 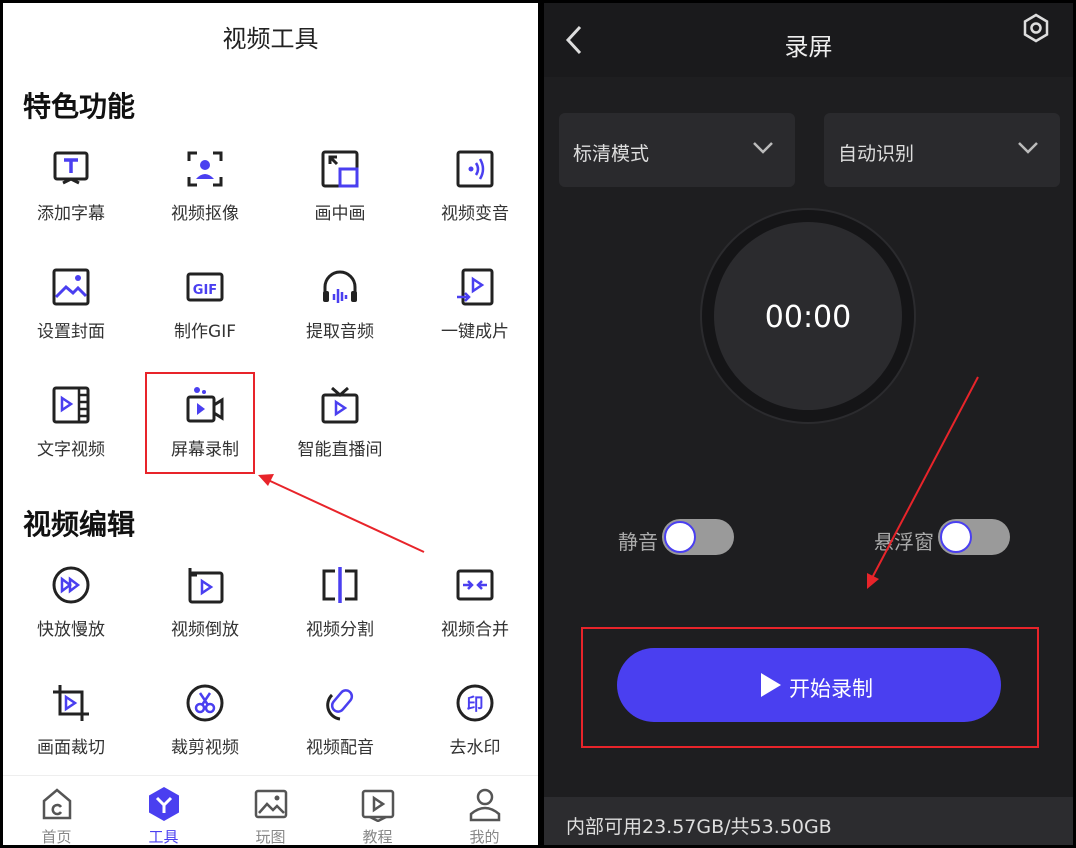 What do you see at coordinates (340, 705) in the screenshot?
I see `dubbing-icon` at bounding box center [340, 705].